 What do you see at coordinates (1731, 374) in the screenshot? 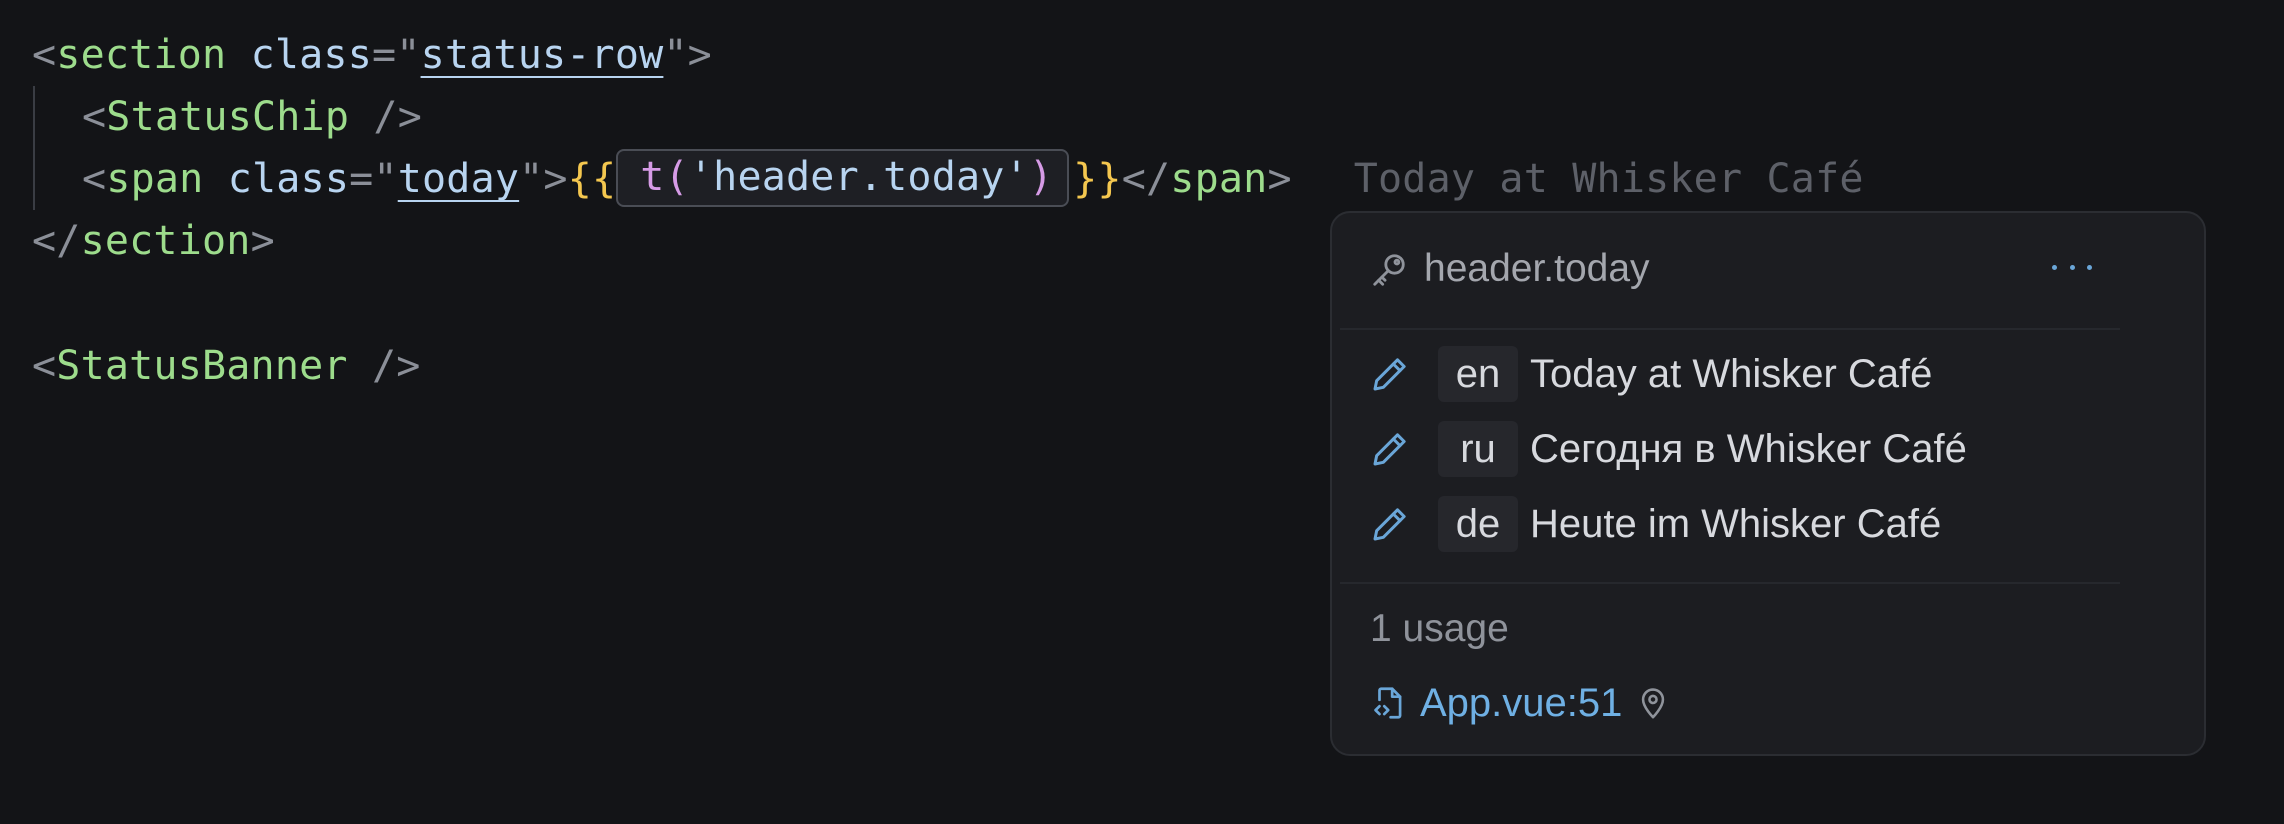
I see `translation-text: Today at Whisker Café` at bounding box center [1731, 374].